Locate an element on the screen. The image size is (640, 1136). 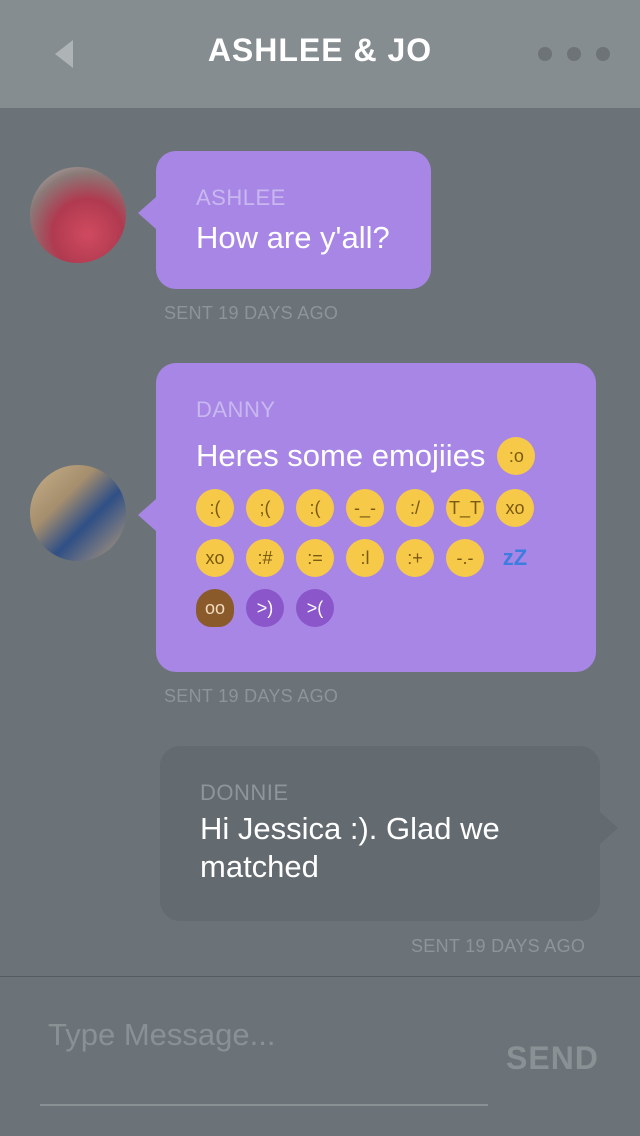
medical-mask-emoji-icon: := is located at coordinates (315, 558).